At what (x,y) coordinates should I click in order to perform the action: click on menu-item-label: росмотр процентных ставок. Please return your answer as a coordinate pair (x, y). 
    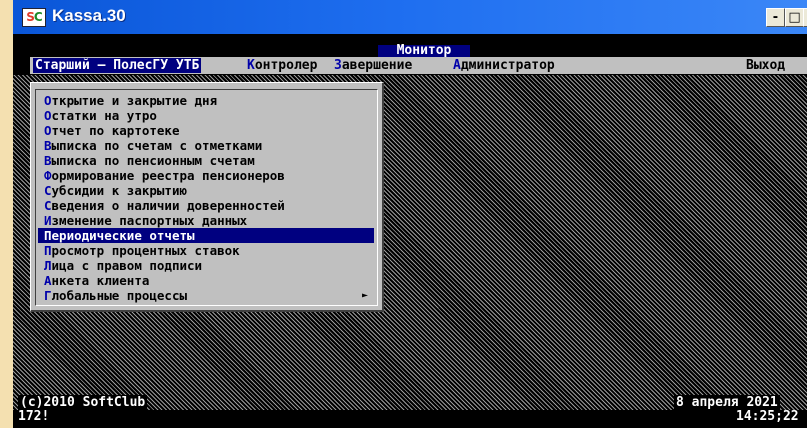
    Looking at the image, I should click on (145, 250).